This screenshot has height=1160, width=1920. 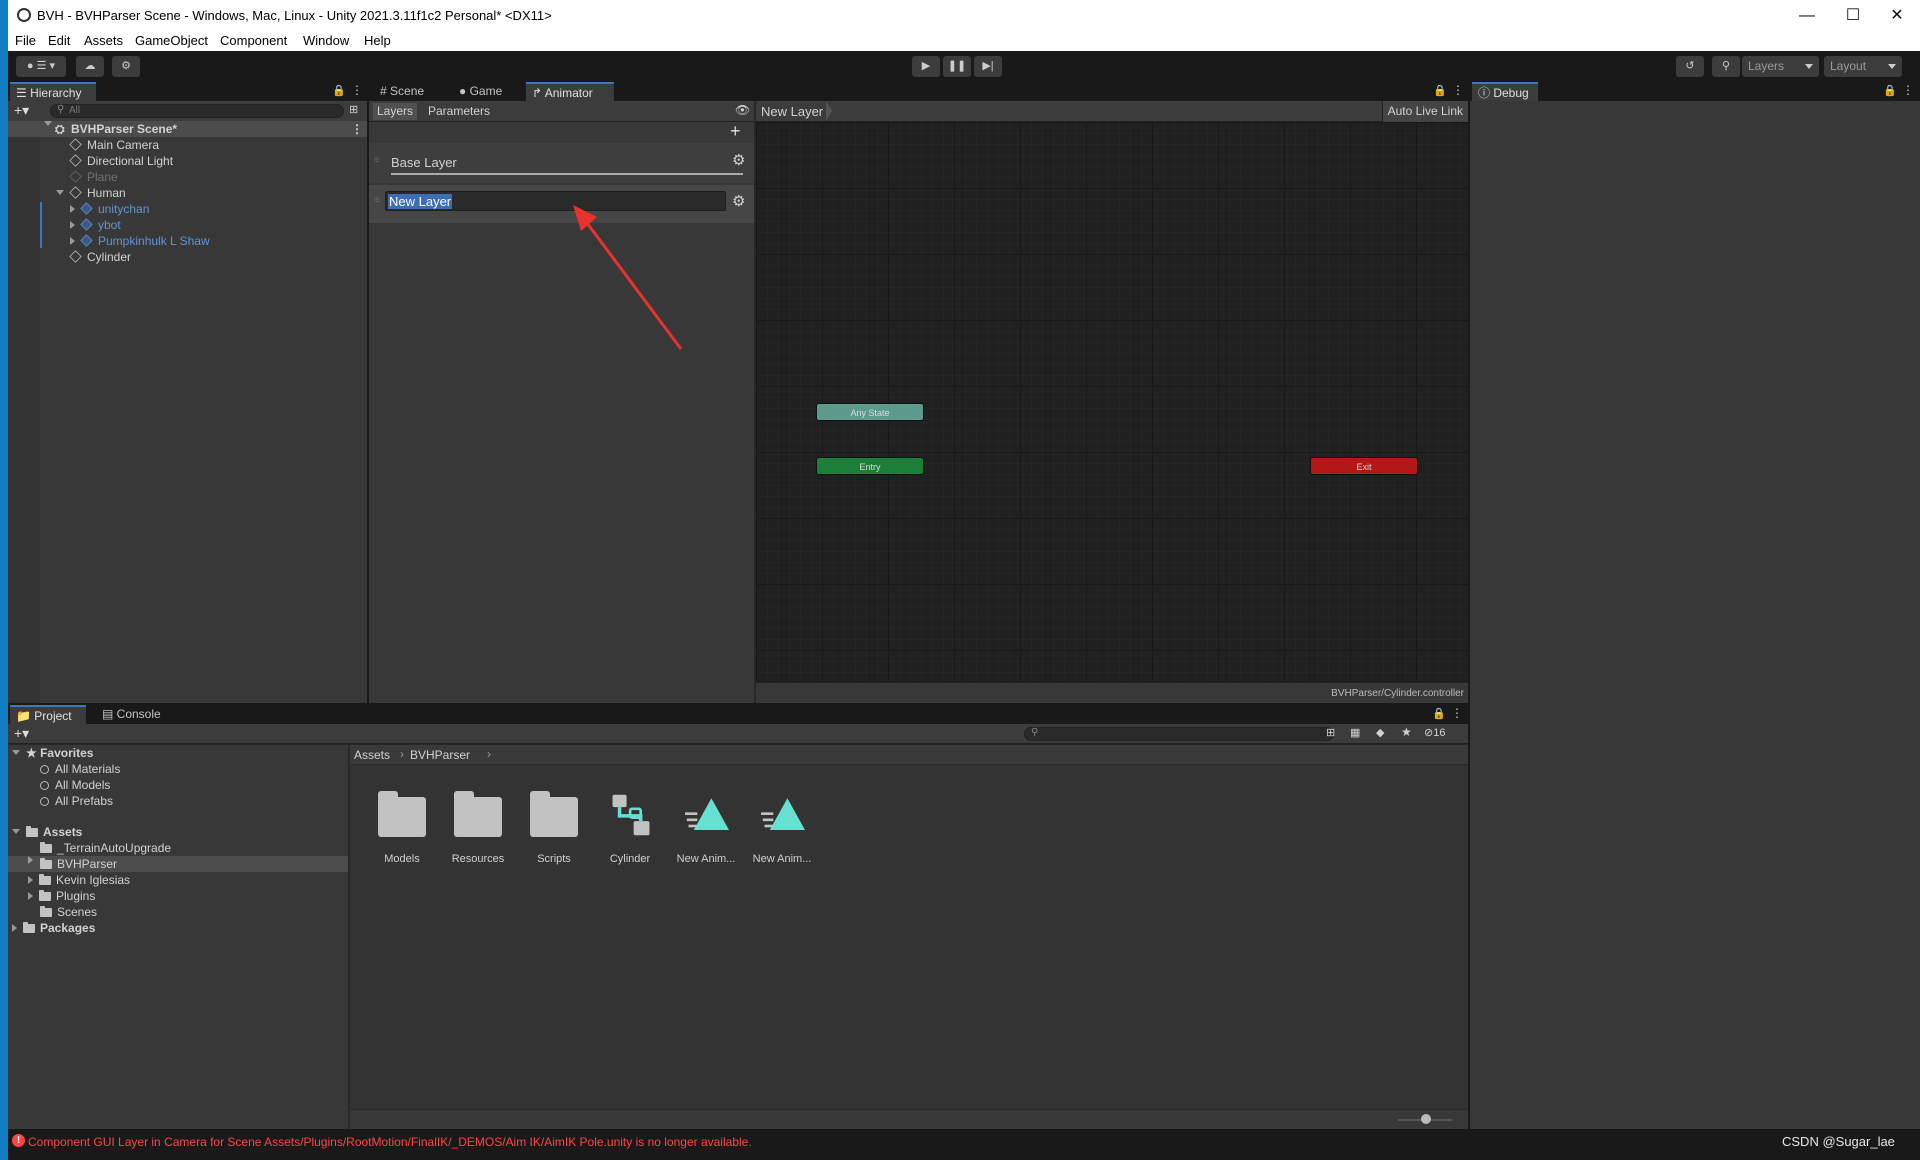 I want to click on menu-file: File, so click(x=25, y=40).